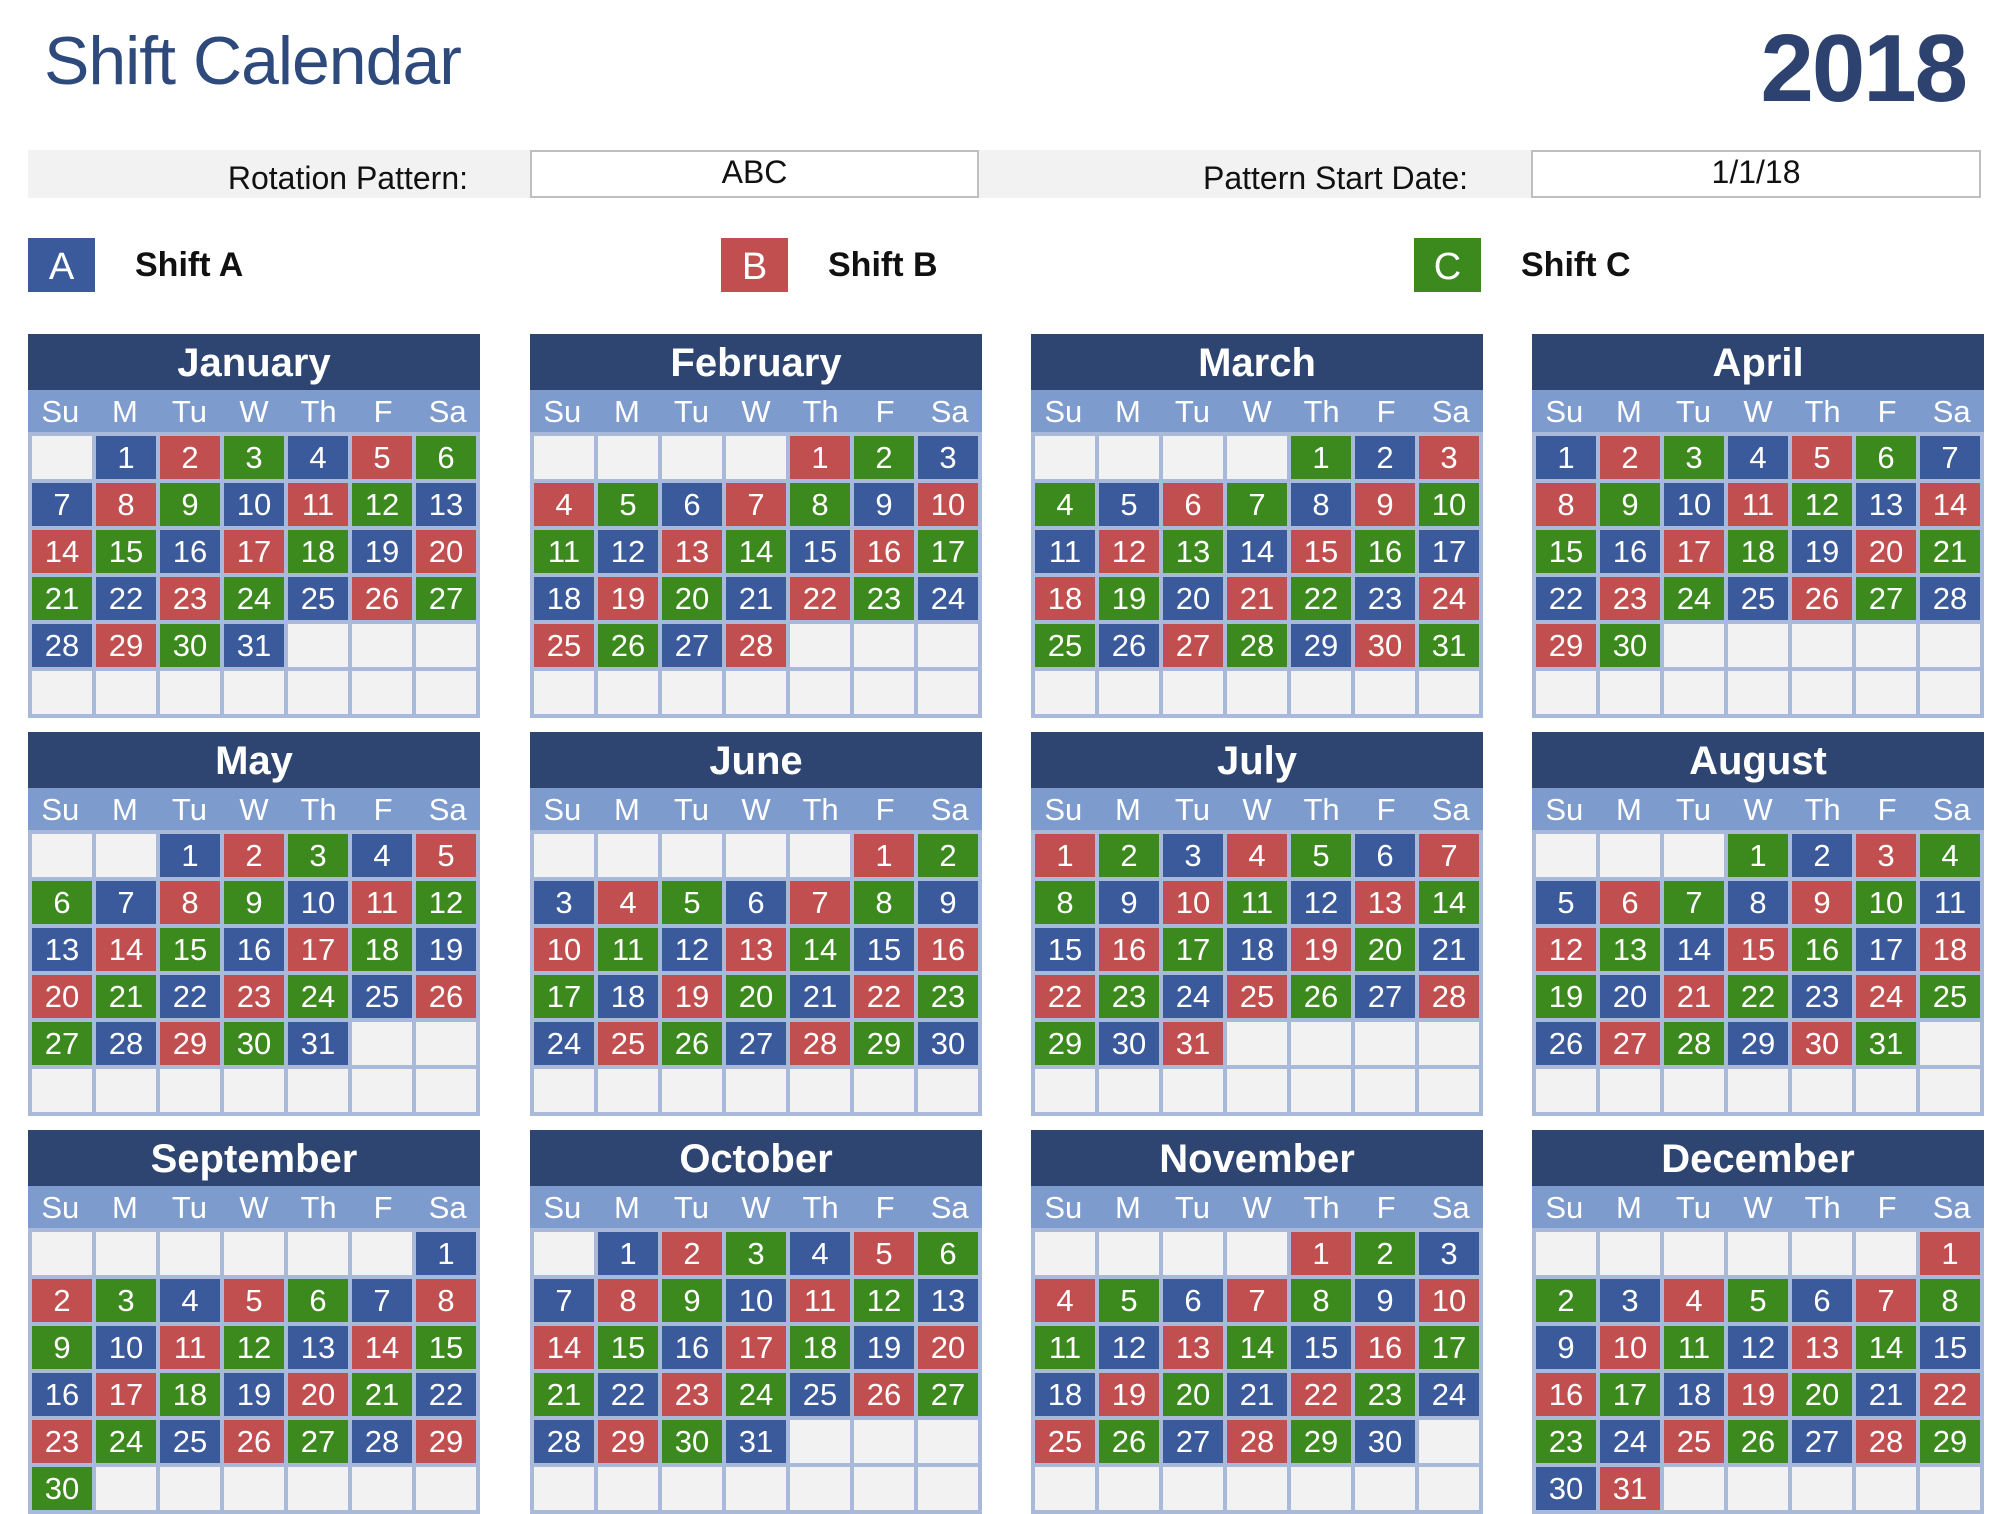  What do you see at coordinates (446, 1300) in the screenshot?
I see `day-cell-shift-b: 8` at bounding box center [446, 1300].